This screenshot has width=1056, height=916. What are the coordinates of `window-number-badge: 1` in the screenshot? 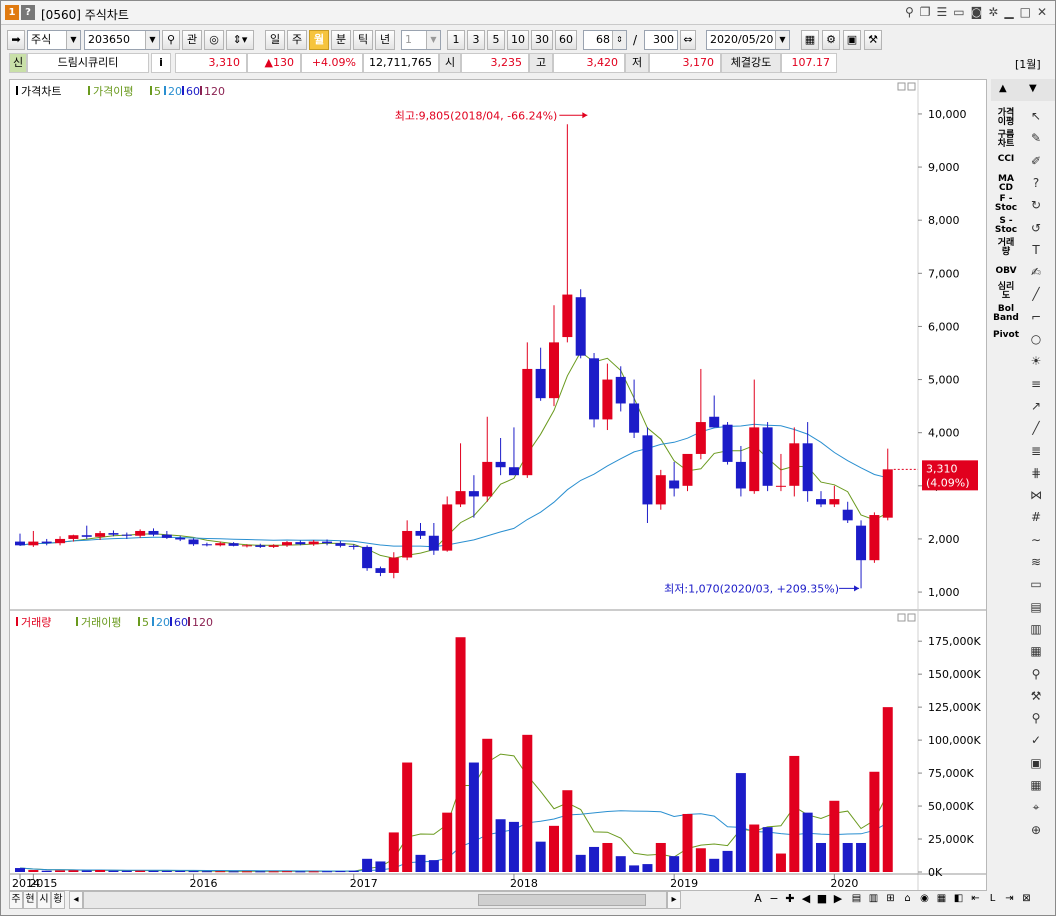 It's located at (12, 12).